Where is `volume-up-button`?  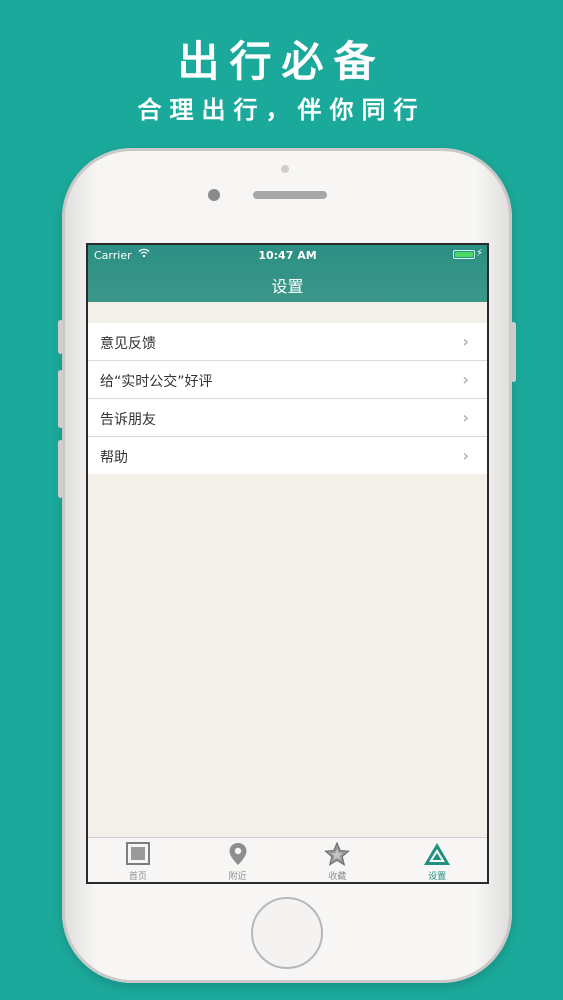
volume-up-button is located at coordinates (60, 399).